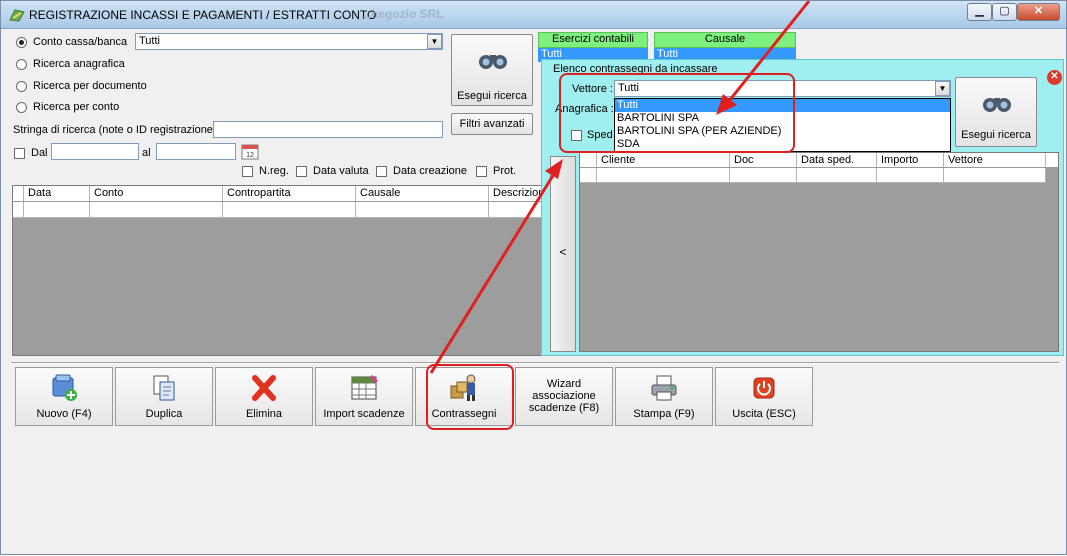  What do you see at coordinates (663, 160) in the screenshot?
I see `column-header: Cliente` at bounding box center [663, 160].